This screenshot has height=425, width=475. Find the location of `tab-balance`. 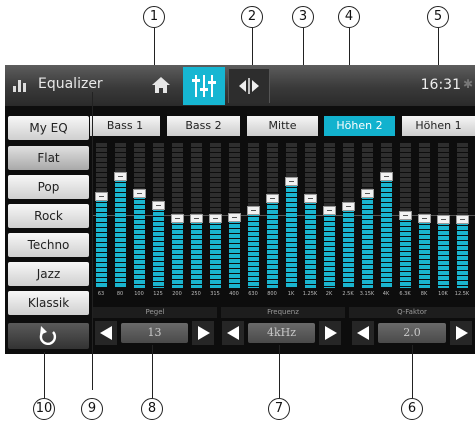

tab-balance is located at coordinates (249, 86).